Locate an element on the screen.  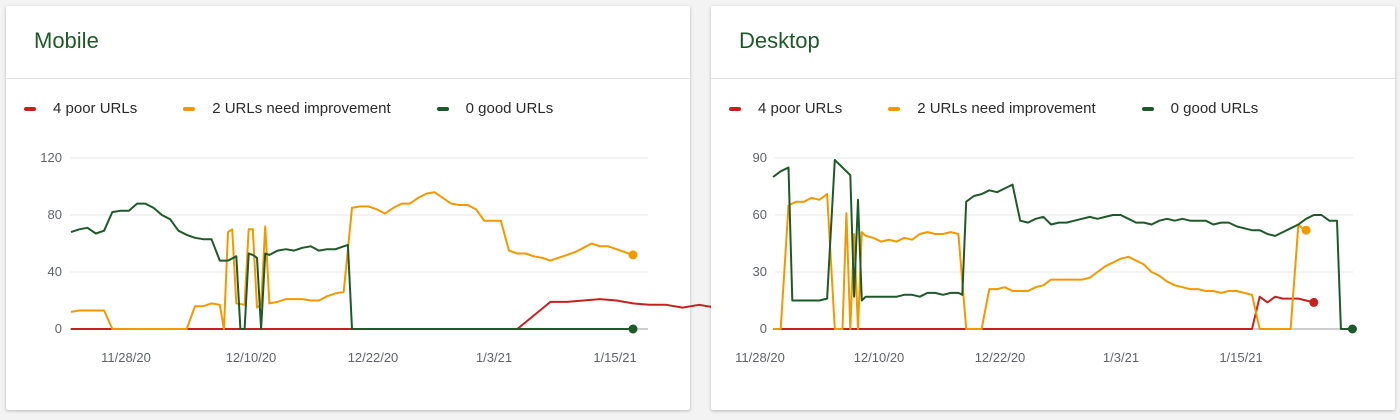
y-tick-label: 40 is located at coordinates (55, 271).